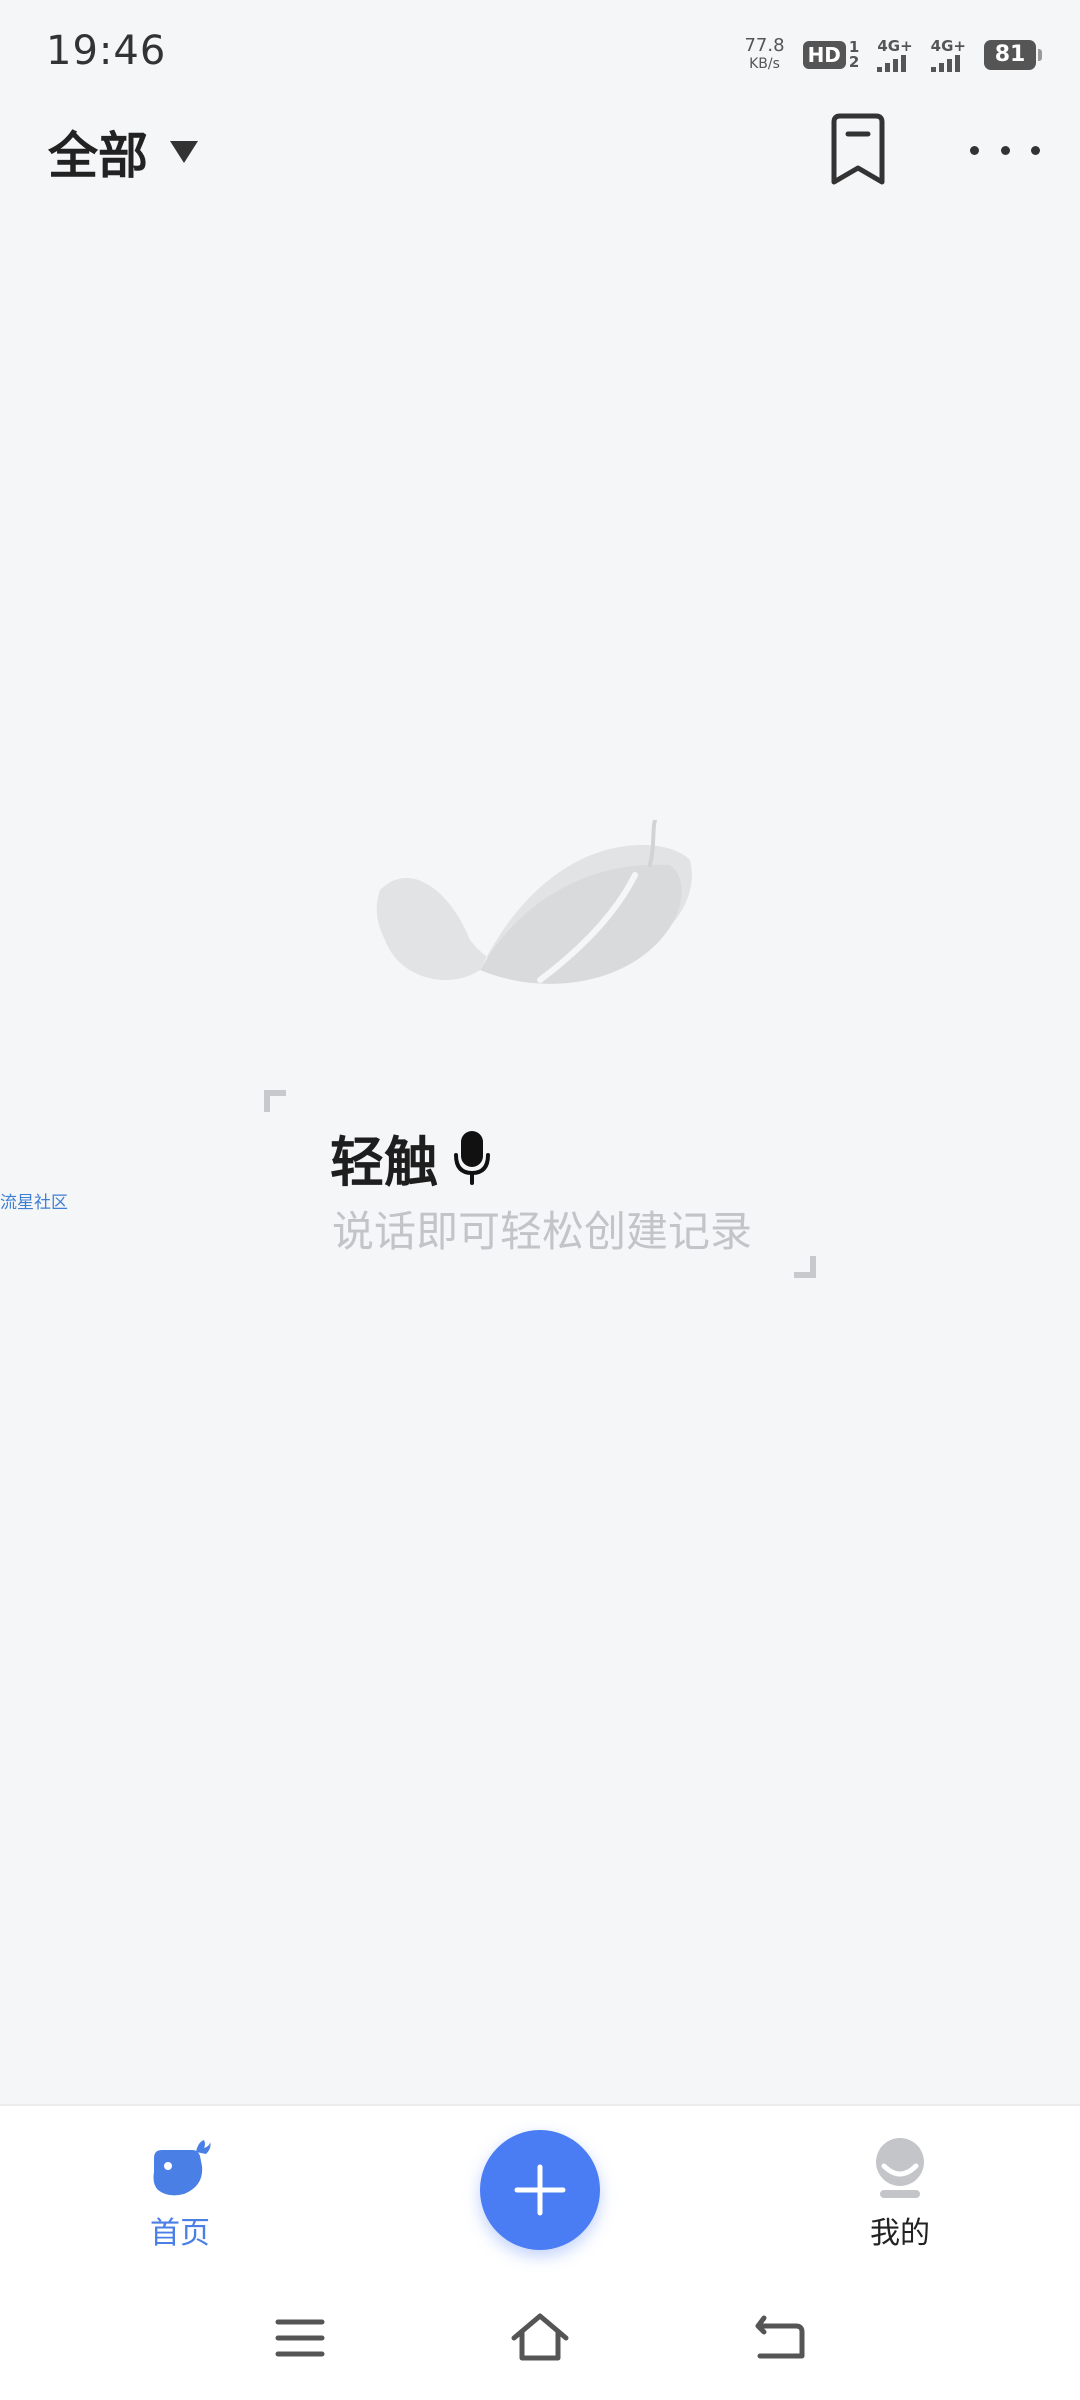 Image resolution: width=1080 pixels, height=2400 pixels. I want to click on community-side-link: 流星社区, so click(34, 1200).